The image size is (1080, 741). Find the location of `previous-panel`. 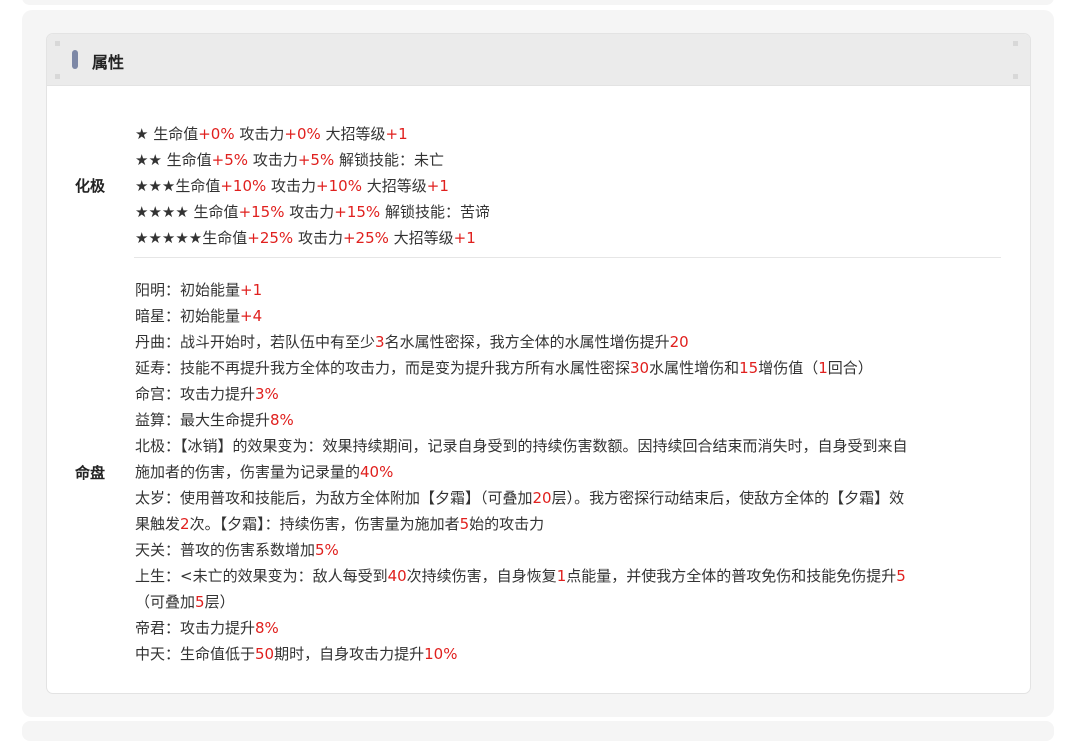

previous-panel is located at coordinates (538, 2).